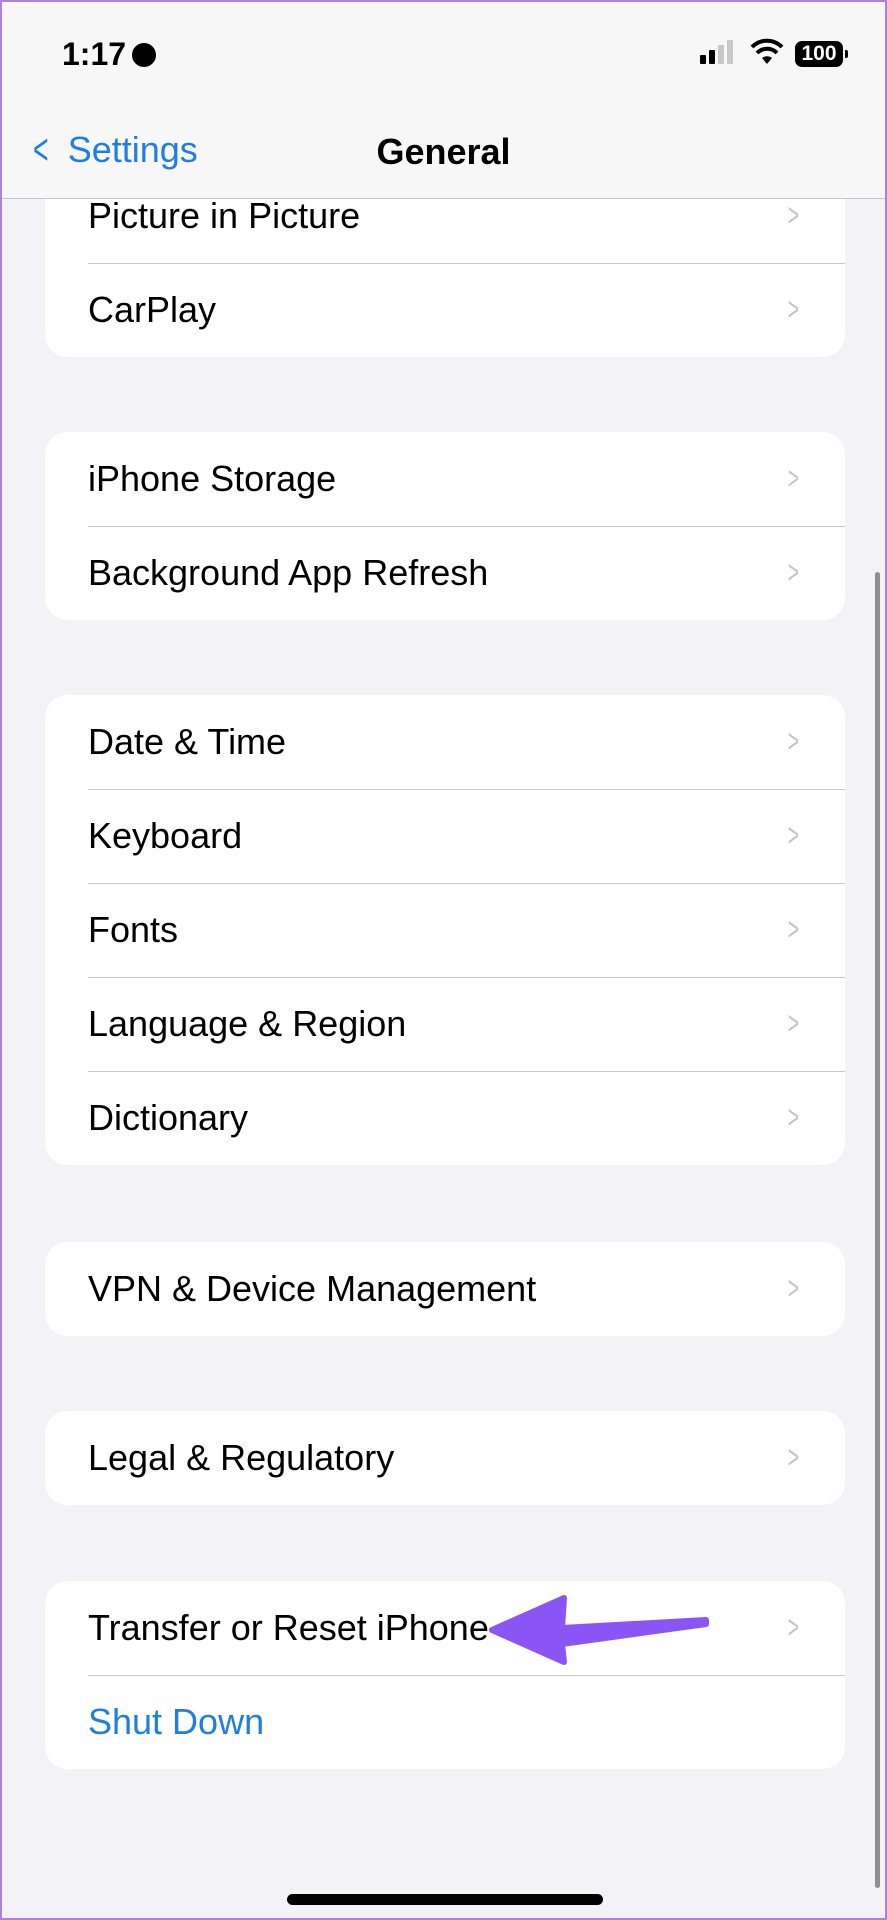  Describe the element at coordinates (767, 56) in the screenshot. I see `wifi-icon` at that location.